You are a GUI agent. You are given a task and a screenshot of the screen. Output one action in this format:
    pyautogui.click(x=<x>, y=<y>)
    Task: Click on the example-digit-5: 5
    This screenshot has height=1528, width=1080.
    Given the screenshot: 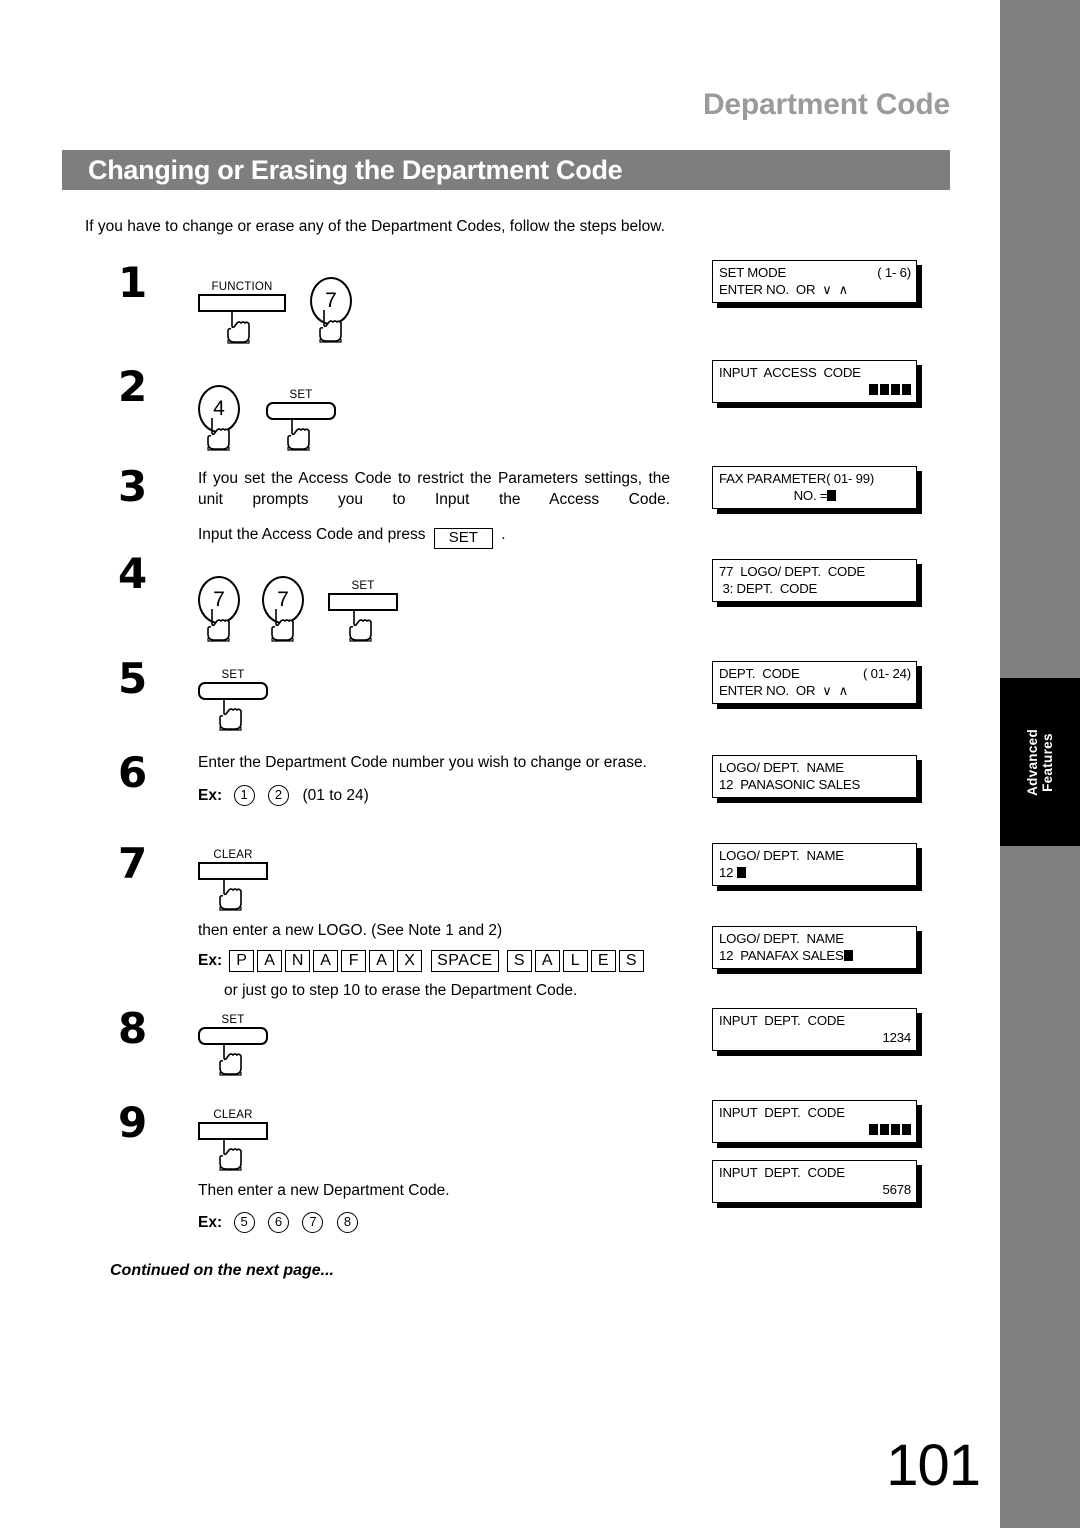 What is the action you would take?
    pyautogui.click(x=244, y=1222)
    